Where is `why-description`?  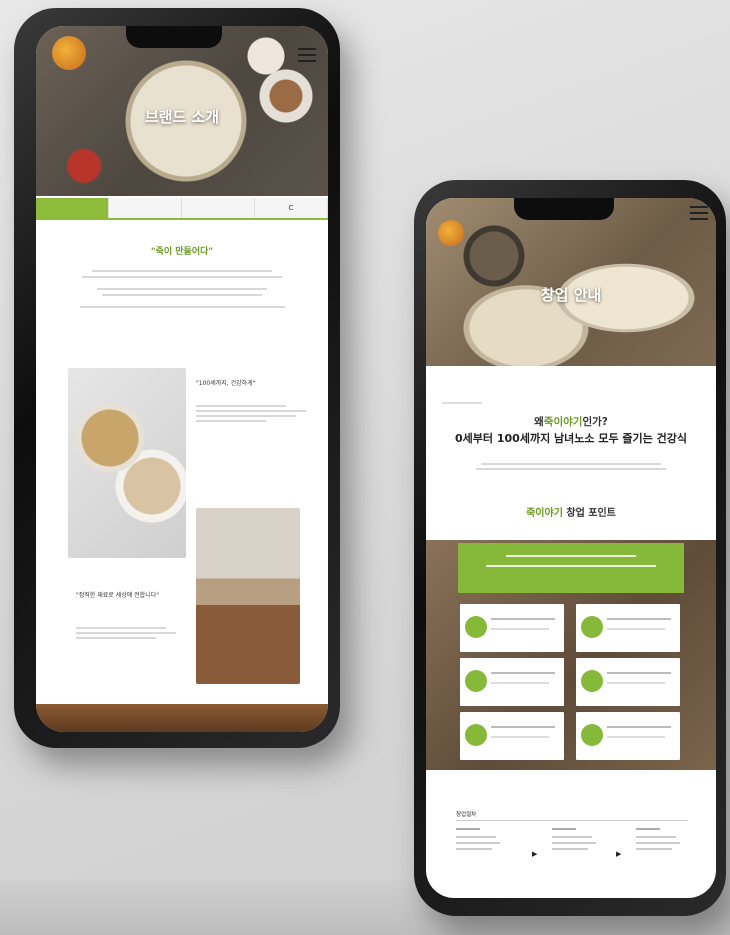 why-description is located at coordinates (571, 466).